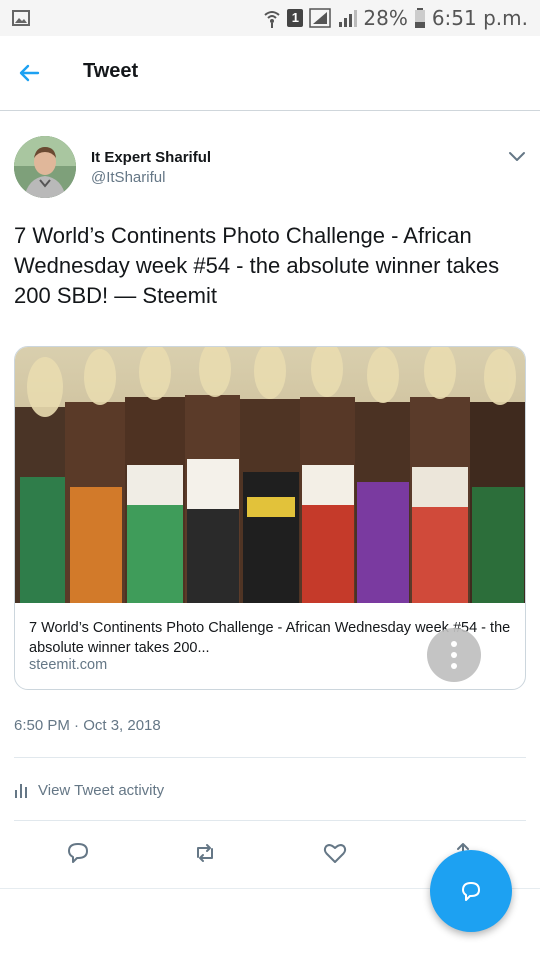 This screenshot has height=960, width=540. Describe the element at coordinates (270, 168) in the screenshot. I see `tweet-author: It Expert Shariful @ItShariful` at that location.